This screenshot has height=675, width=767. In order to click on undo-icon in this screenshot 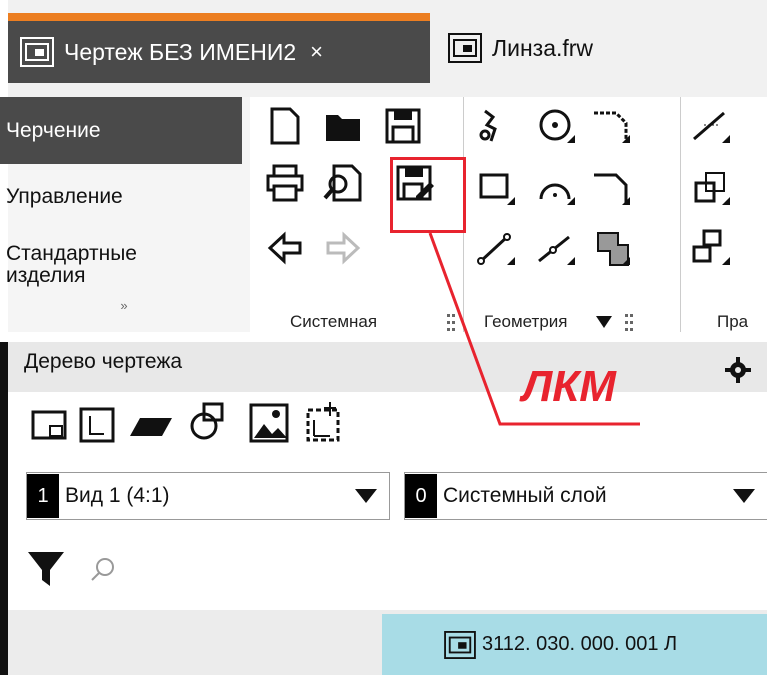, I will do `click(285, 248)`.